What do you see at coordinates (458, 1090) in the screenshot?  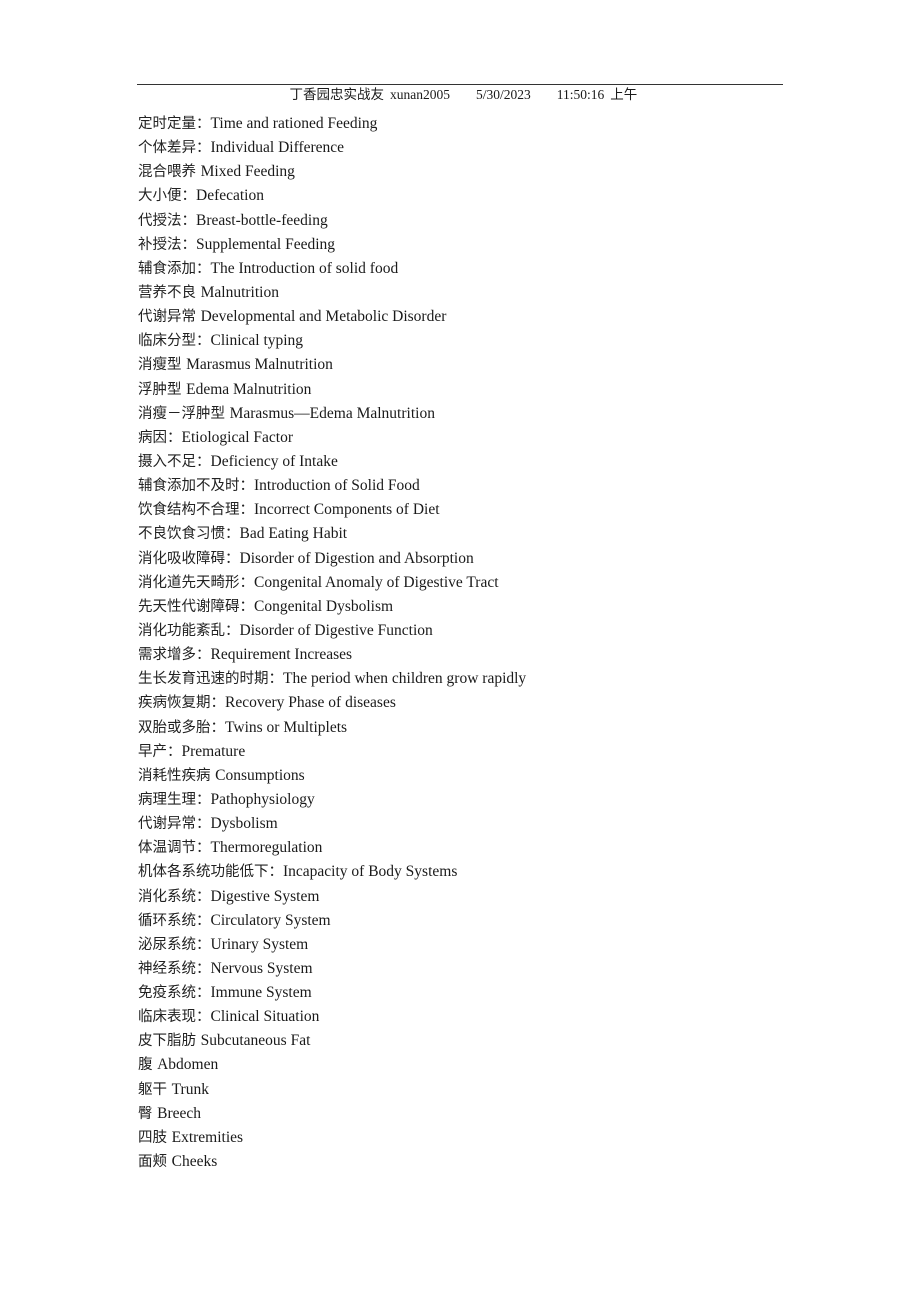 I see `glossary-entry: 躯干 Trunk` at bounding box center [458, 1090].